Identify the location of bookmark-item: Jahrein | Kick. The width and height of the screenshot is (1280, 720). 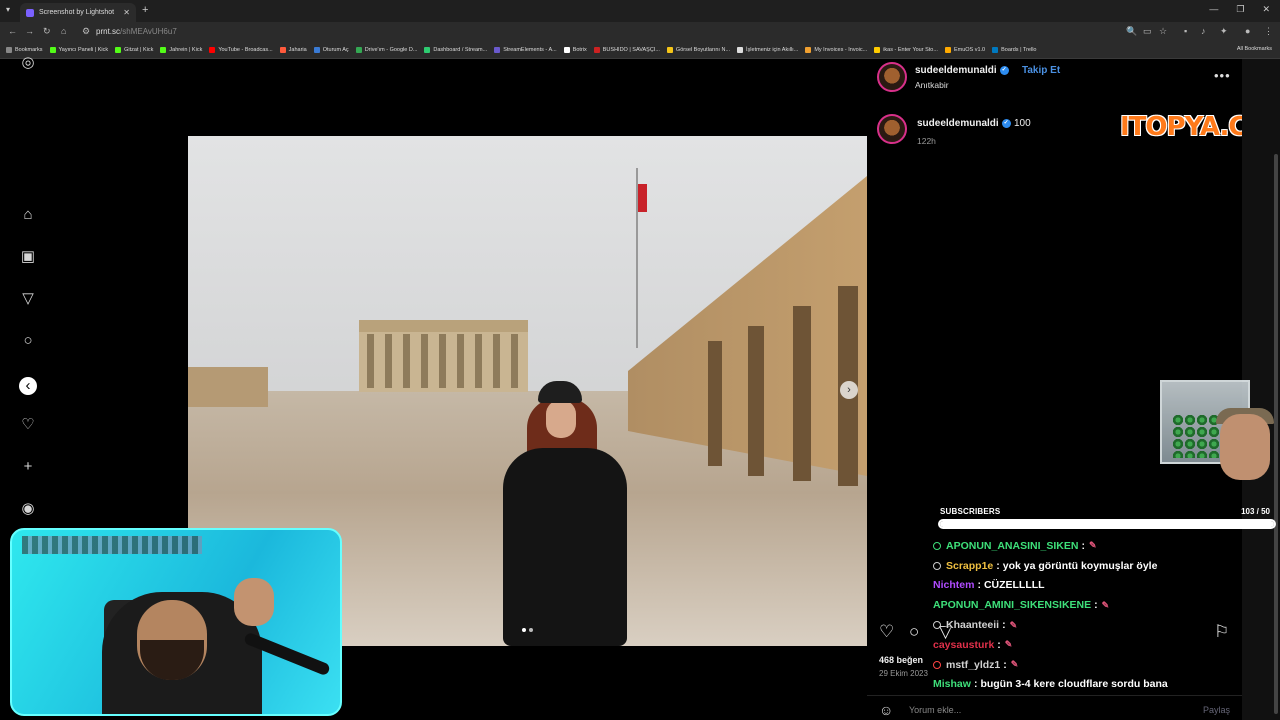
(181, 50).